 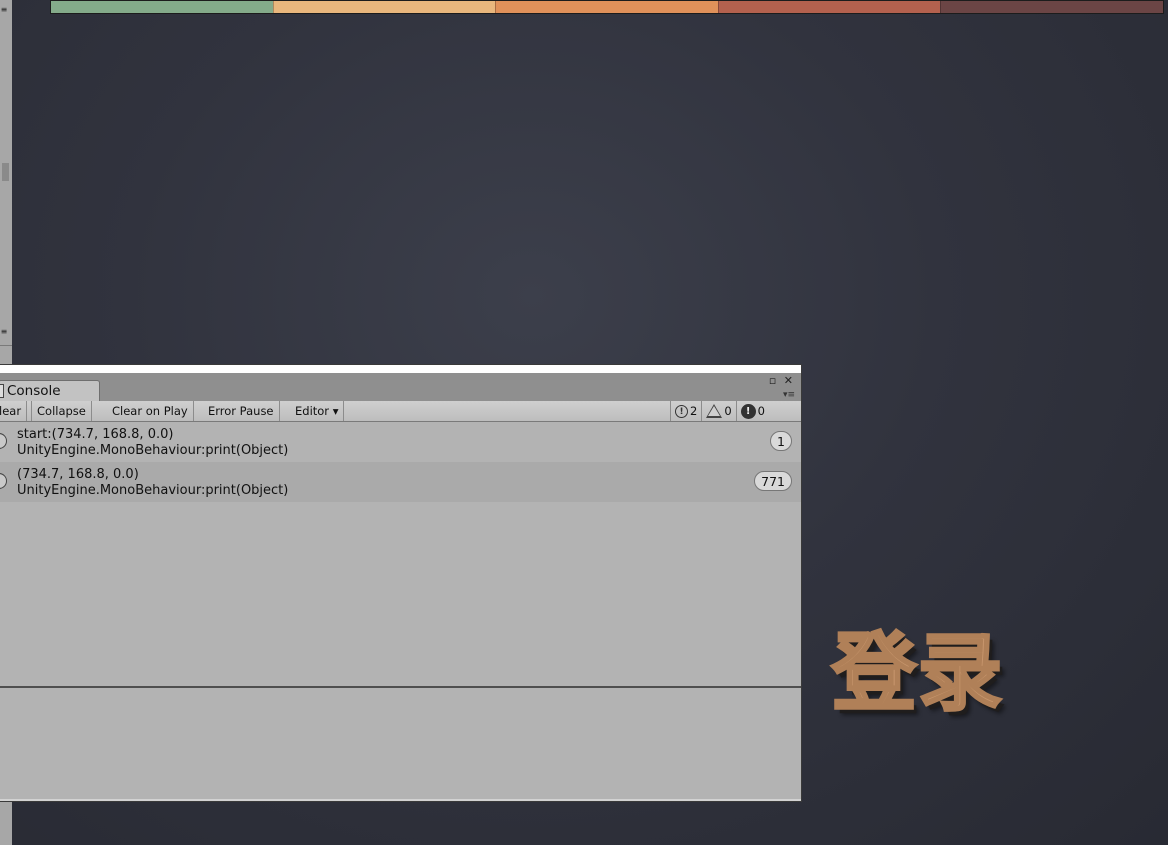 What do you see at coordinates (789, 395) in the screenshot?
I see `window-menu-icon: ▾≡` at bounding box center [789, 395].